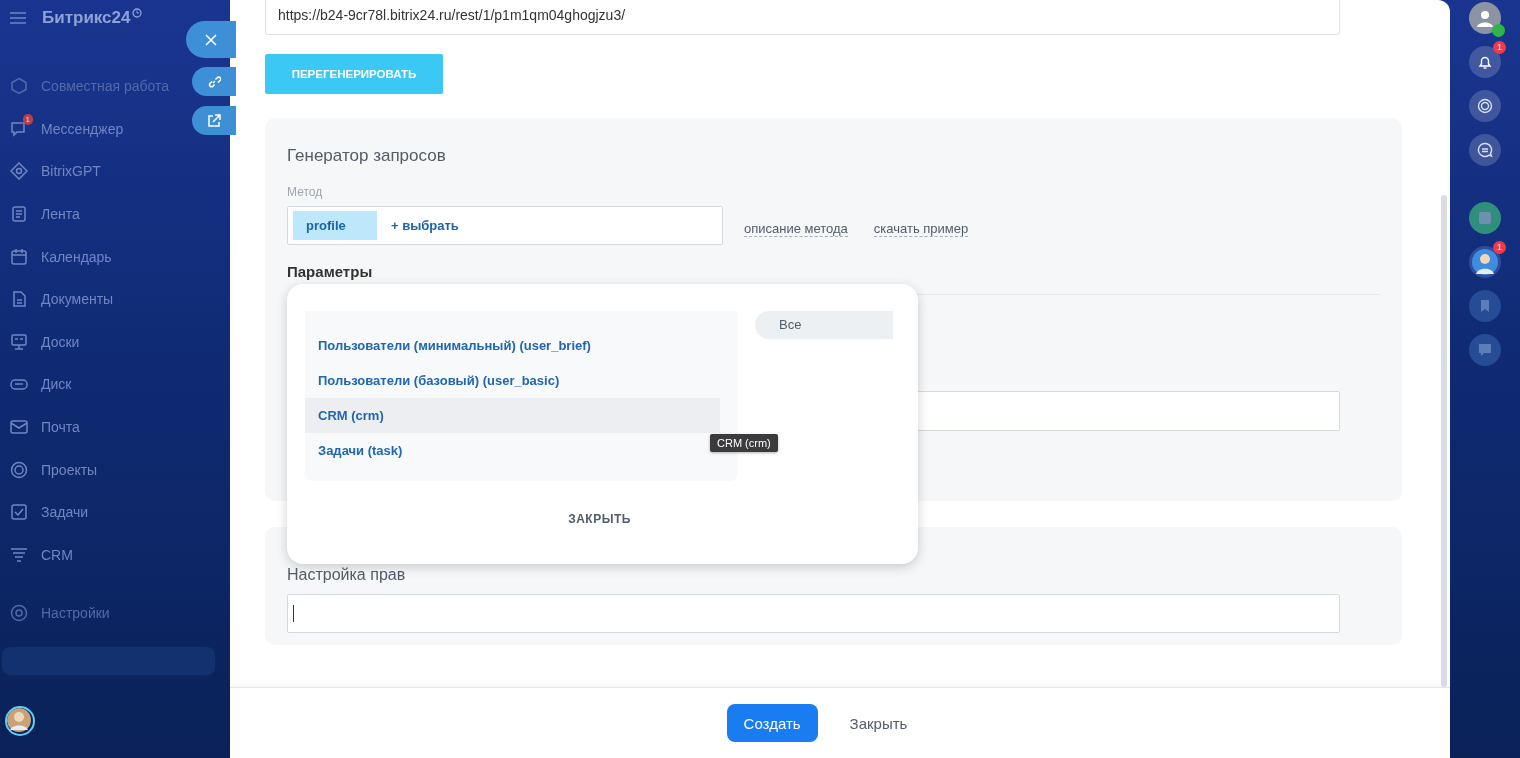 The height and width of the screenshot is (758, 1520). What do you see at coordinates (824, 325) in the screenshot?
I see `filter-chip: Все` at bounding box center [824, 325].